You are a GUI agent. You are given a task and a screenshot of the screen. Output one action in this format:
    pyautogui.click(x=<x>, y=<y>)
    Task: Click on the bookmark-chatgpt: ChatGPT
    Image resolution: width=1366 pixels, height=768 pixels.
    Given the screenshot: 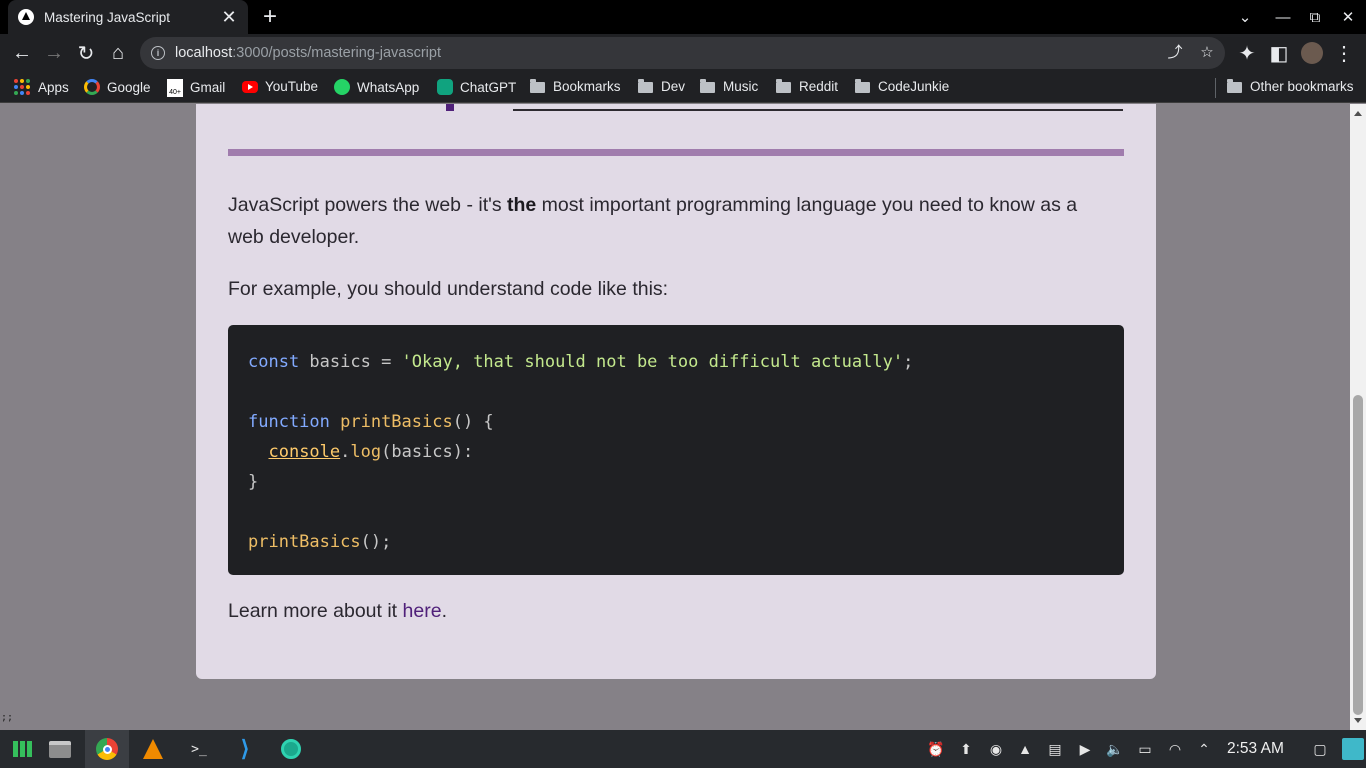 What is the action you would take?
    pyautogui.click(x=476, y=87)
    